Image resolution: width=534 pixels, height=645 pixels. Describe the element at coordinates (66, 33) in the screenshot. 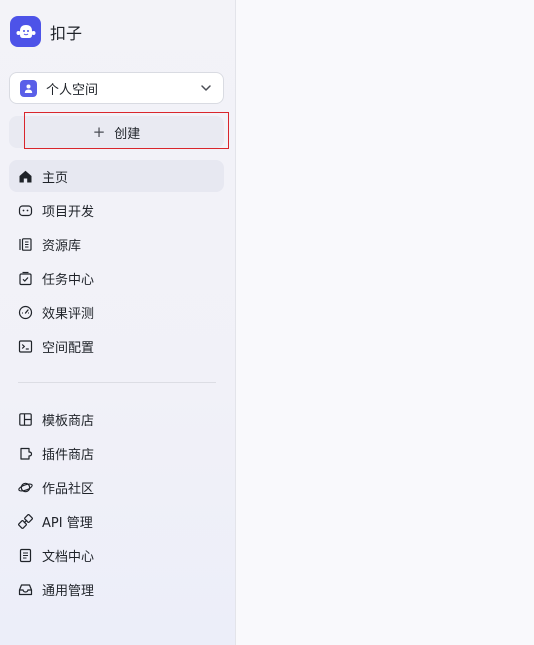

I see `brand-name: 扣子` at that location.